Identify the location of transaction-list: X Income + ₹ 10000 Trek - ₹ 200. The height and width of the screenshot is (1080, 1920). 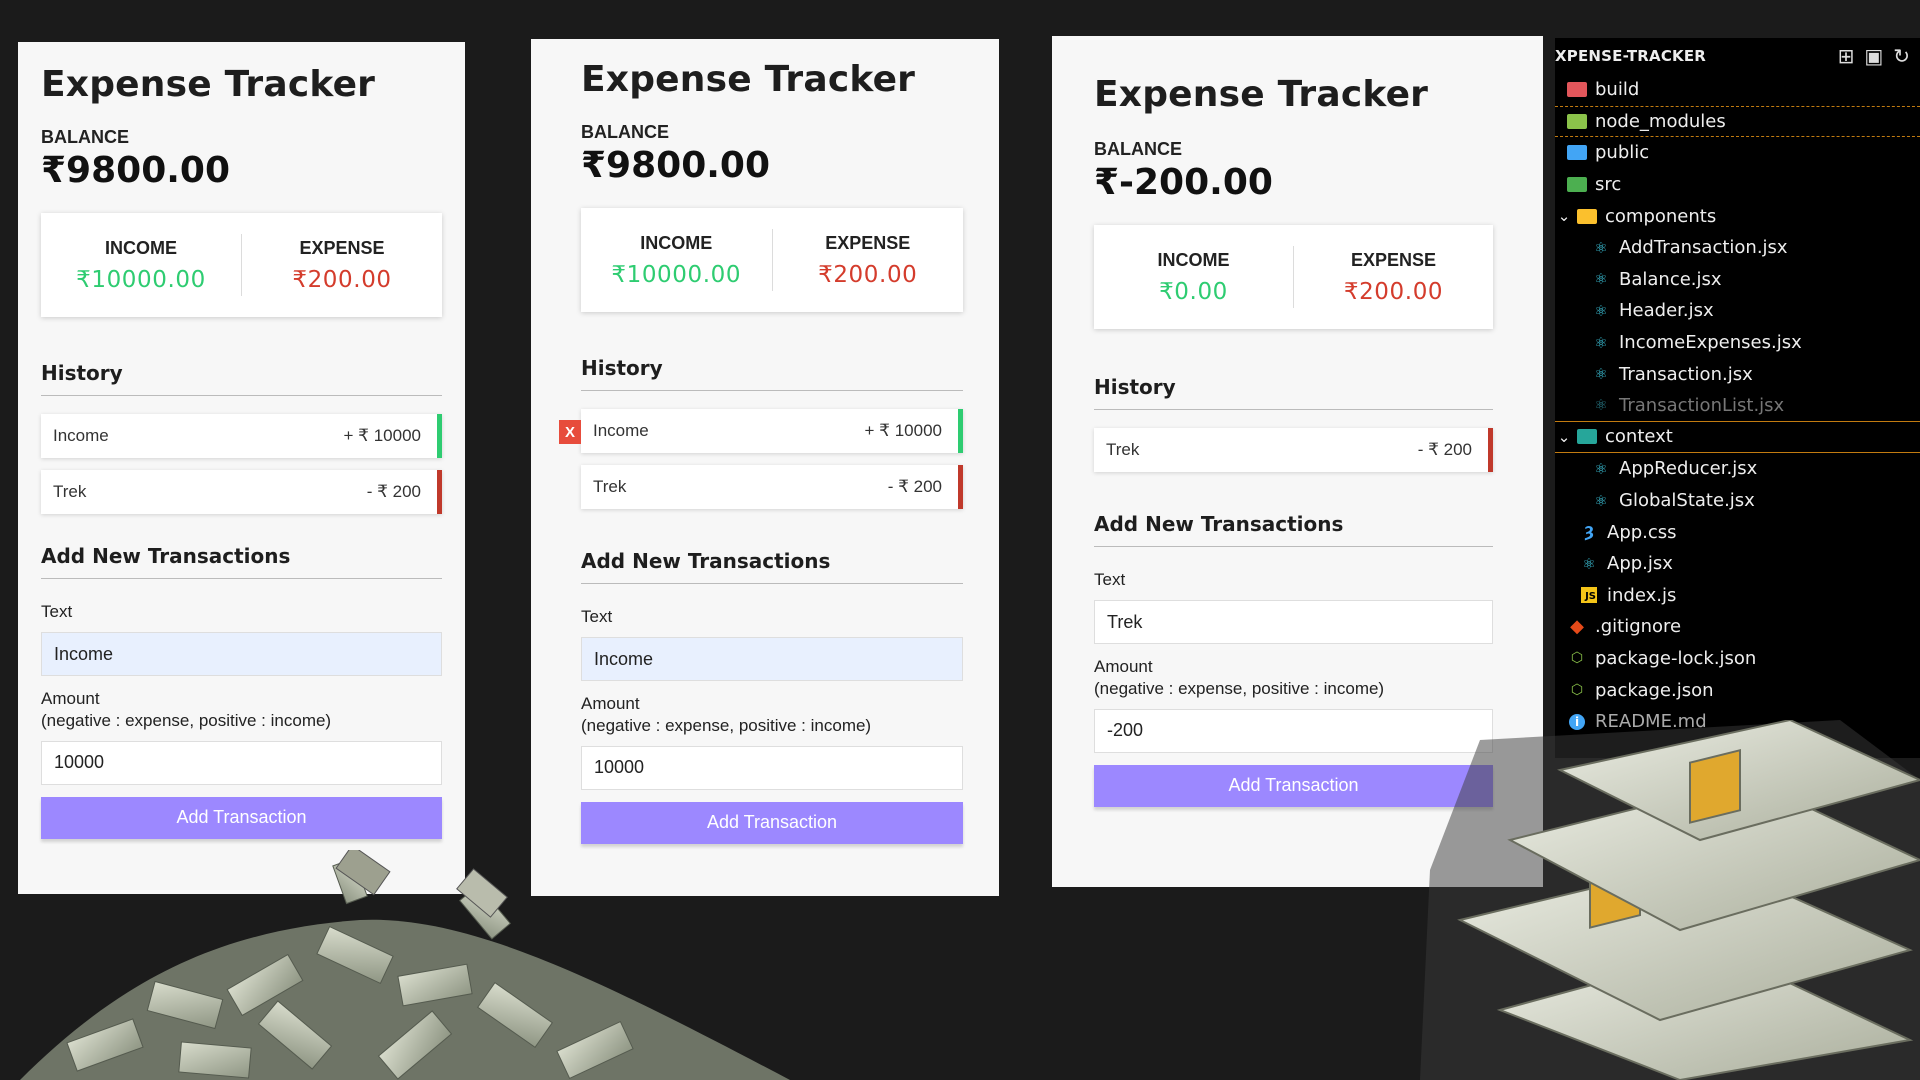
(761, 459).